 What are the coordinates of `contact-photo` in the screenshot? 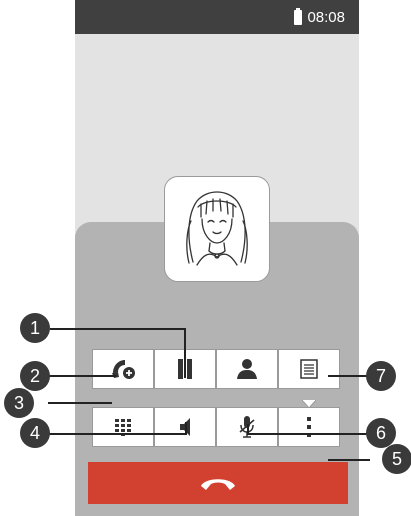 It's located at (217, 229).